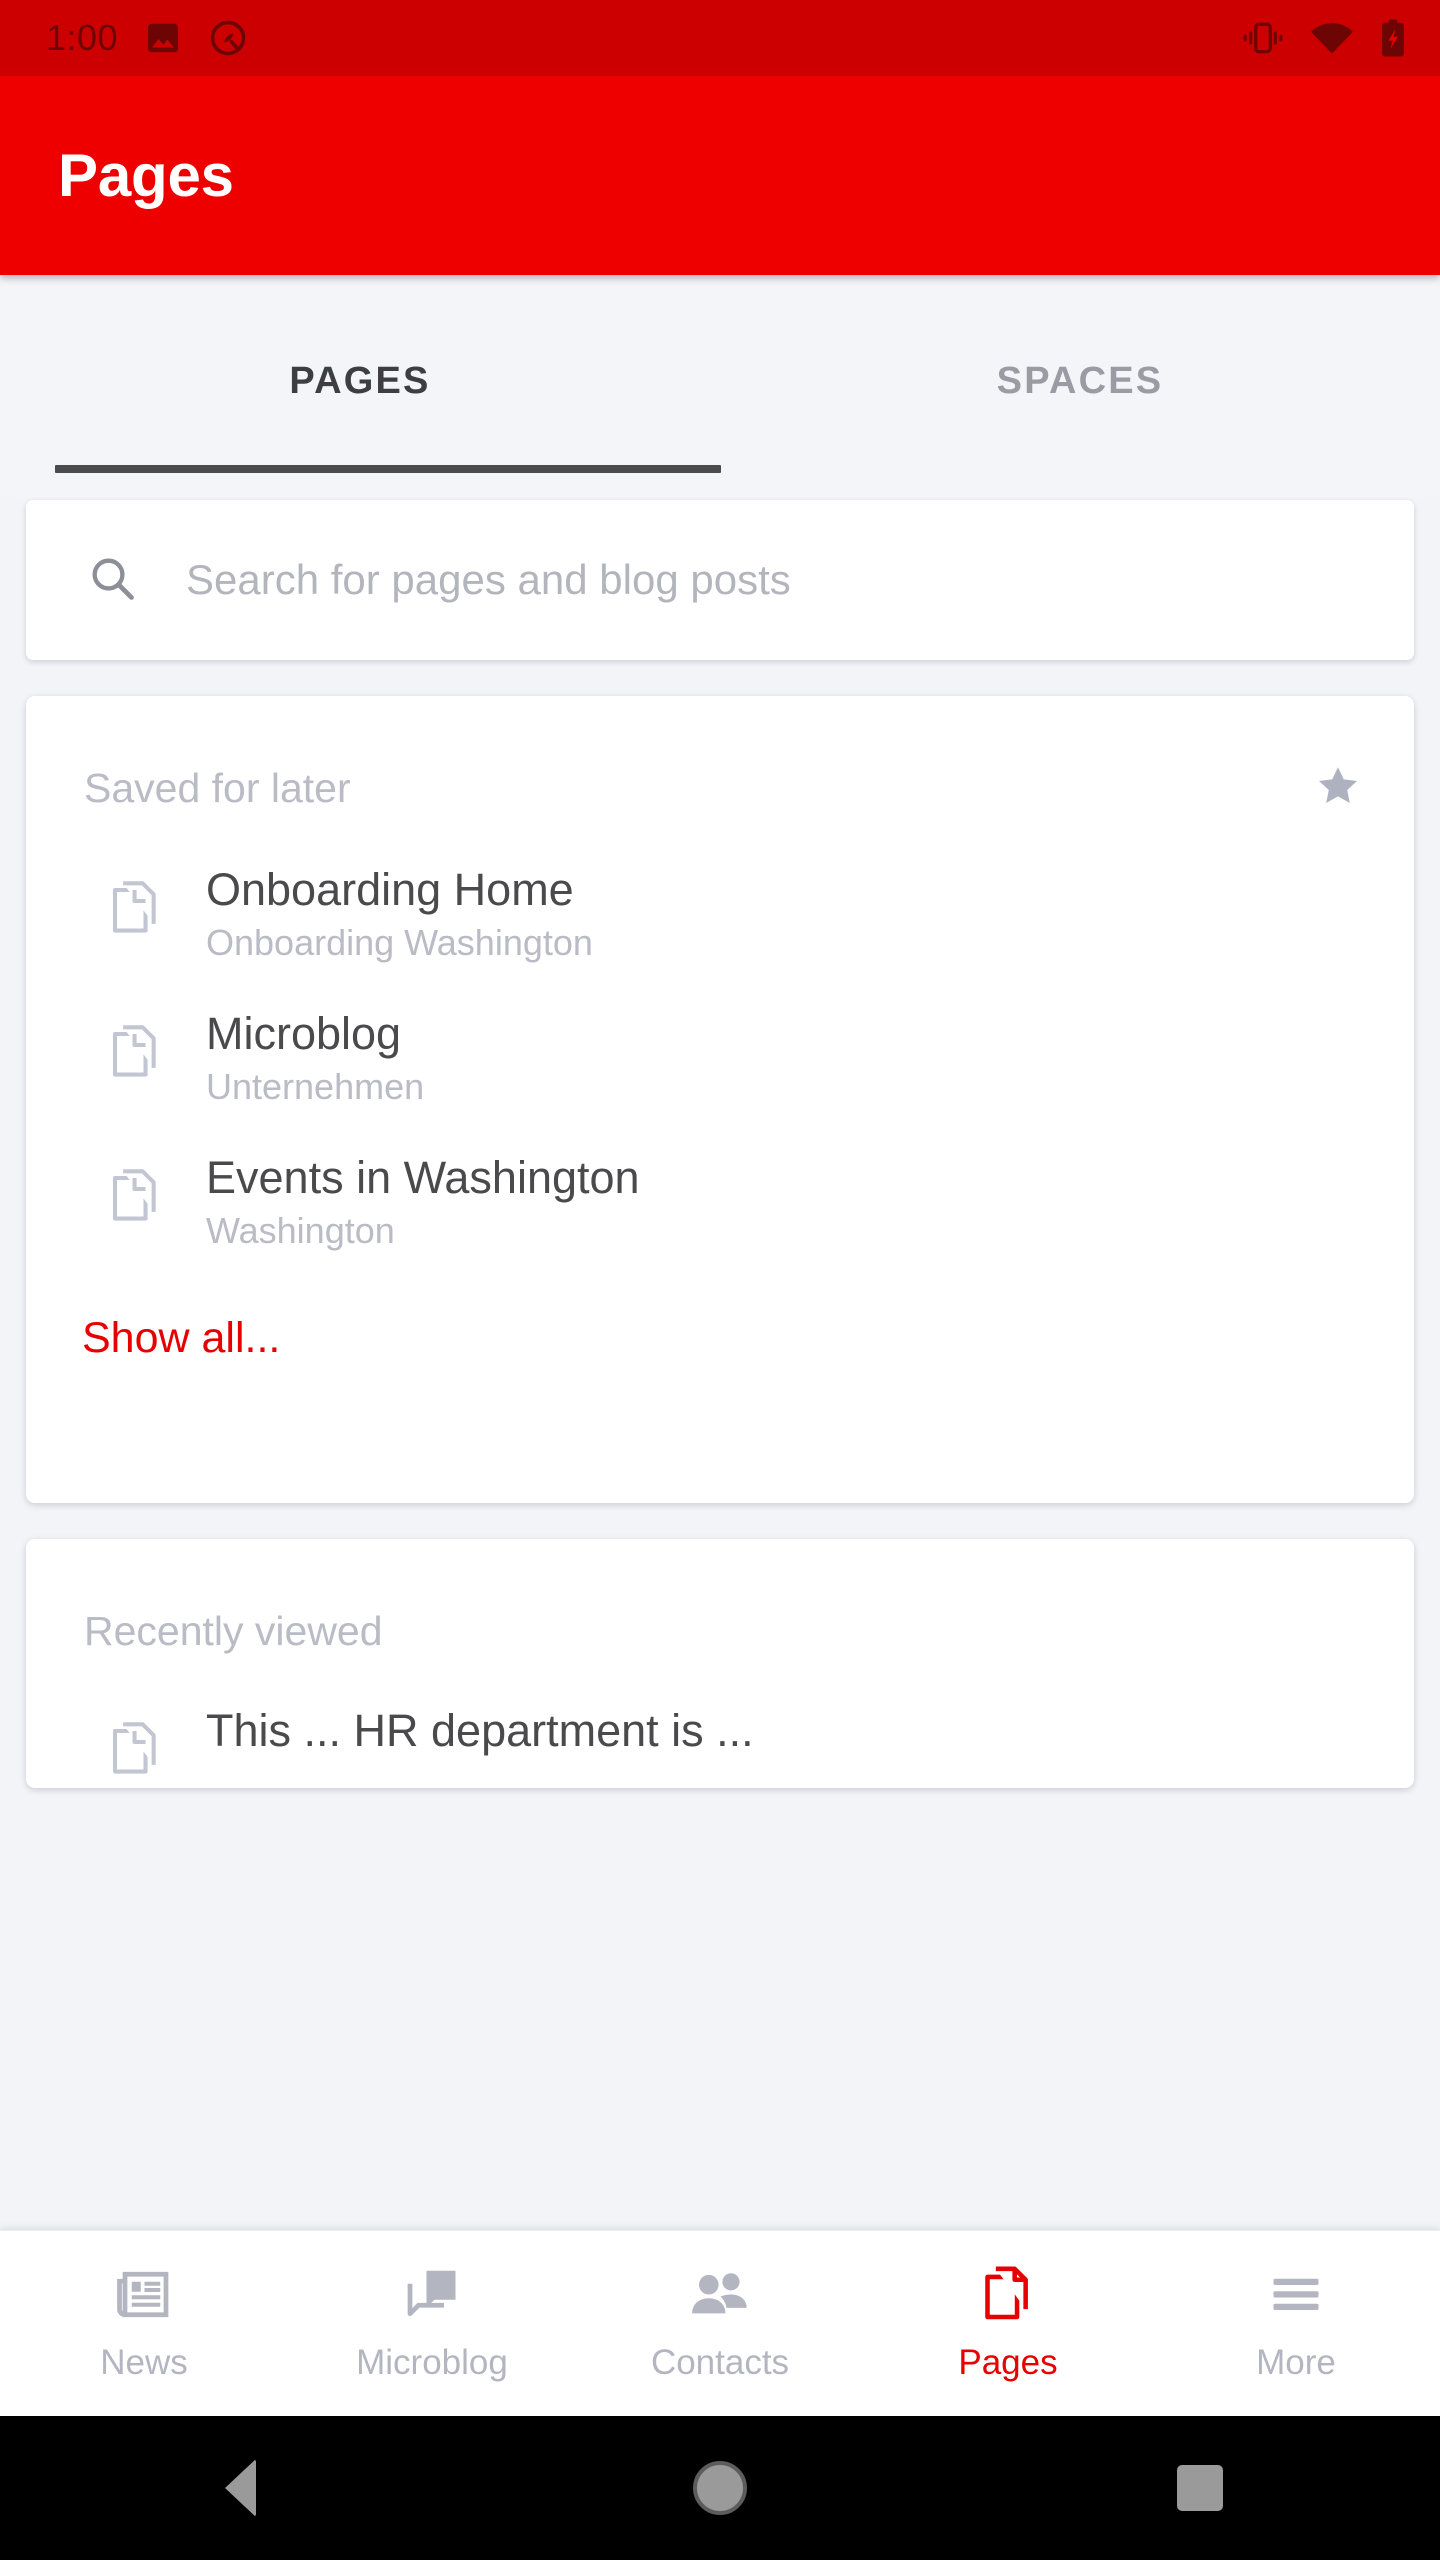 This screenshot has width=1440, height=2560. I want to click on newspaper-icon, so click(144, 2296).